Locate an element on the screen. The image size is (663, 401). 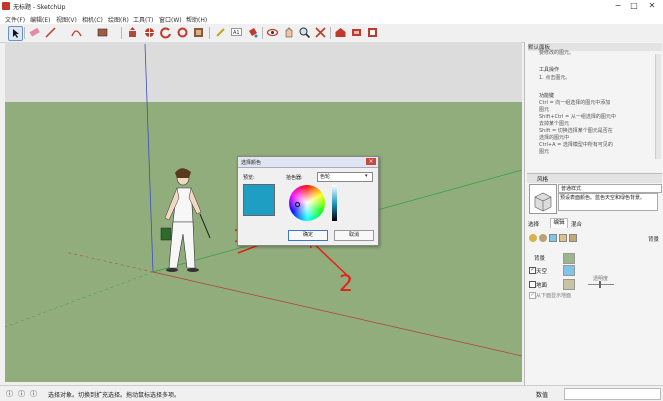
arc-icon is located at coordinates (76, 32).